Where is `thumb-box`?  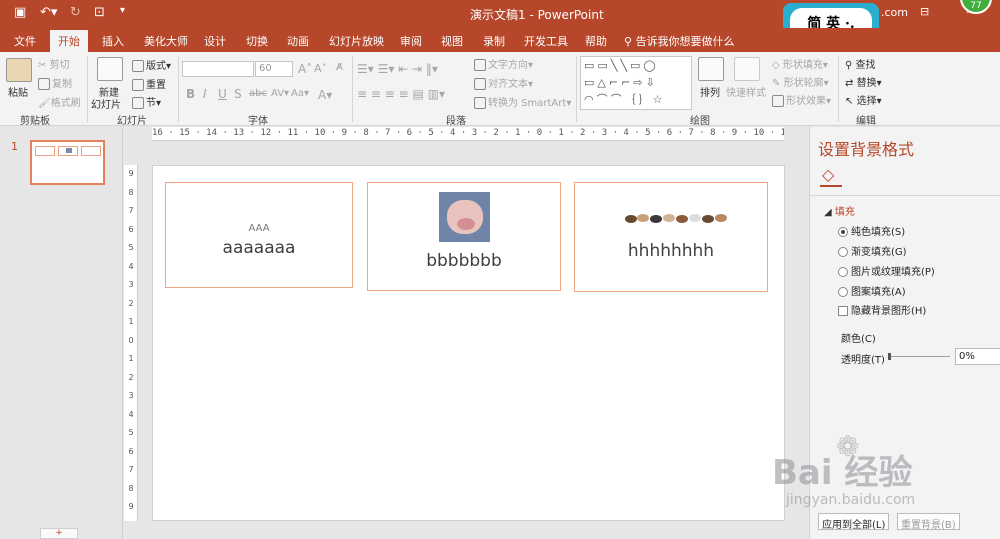
thumb-box is located at coordinates (45, 151).